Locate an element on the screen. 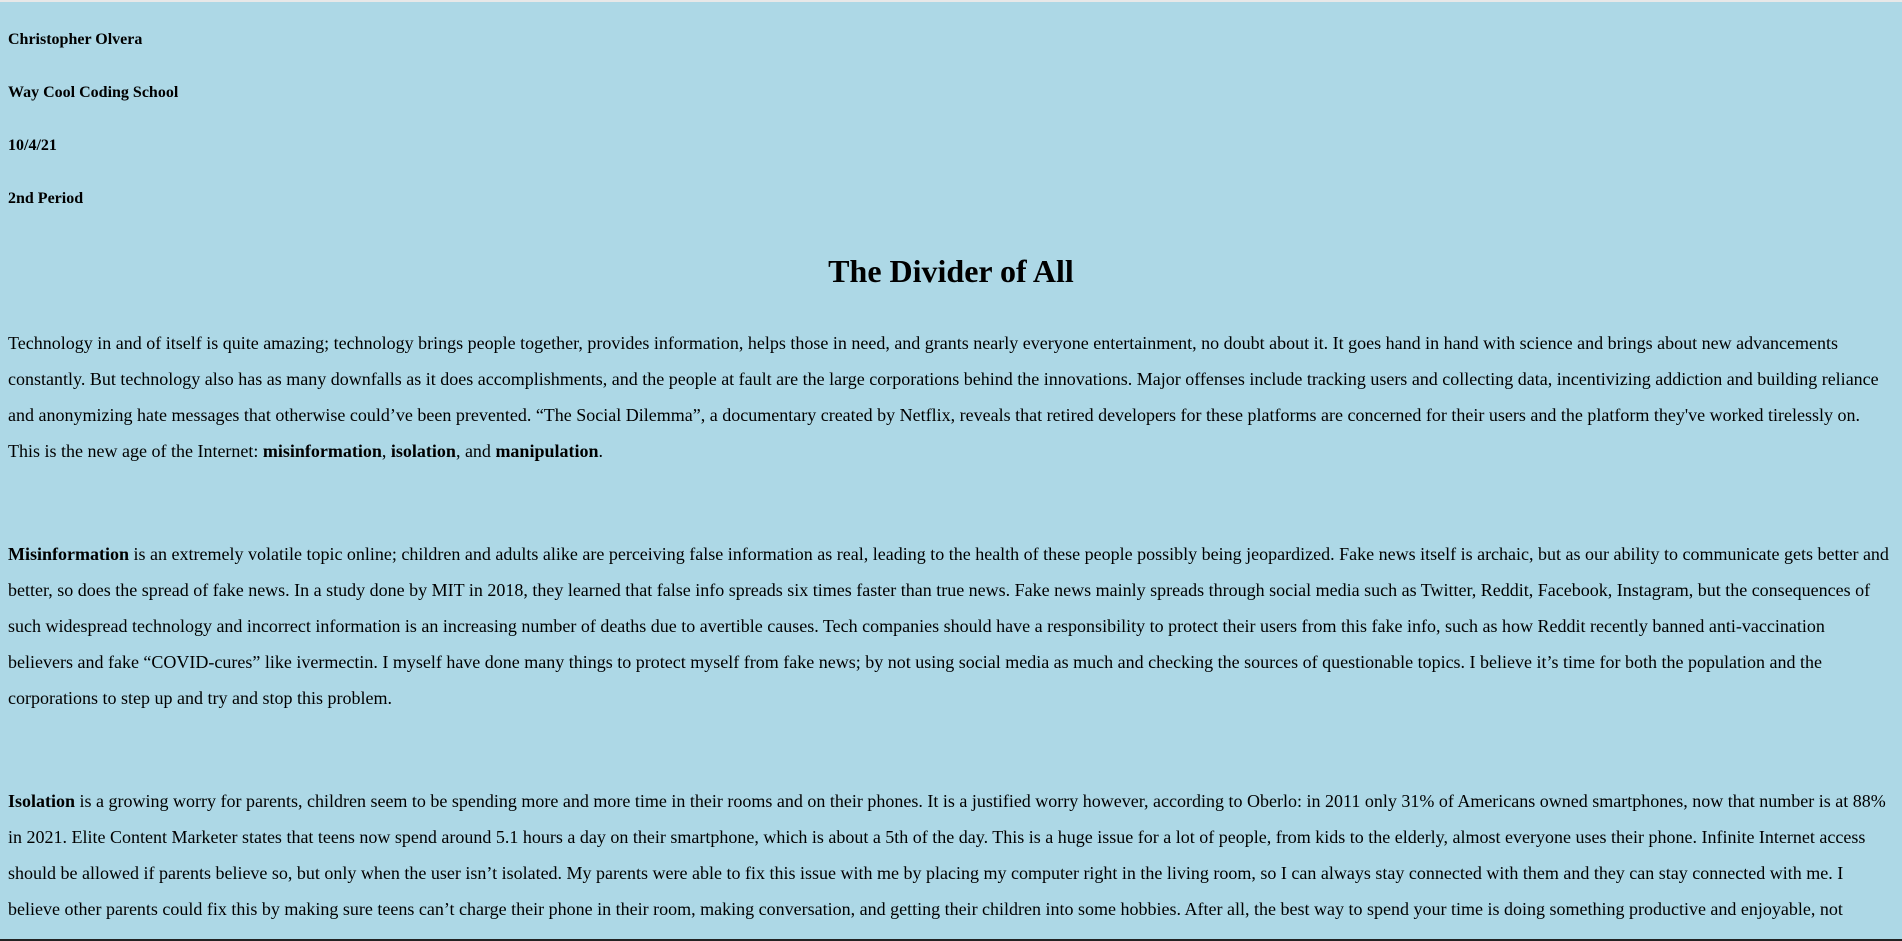 Image resolution: width=1902 pixels, height=941 pixels. essay-date: 10/4/21 is located at coordinates (32, 145).